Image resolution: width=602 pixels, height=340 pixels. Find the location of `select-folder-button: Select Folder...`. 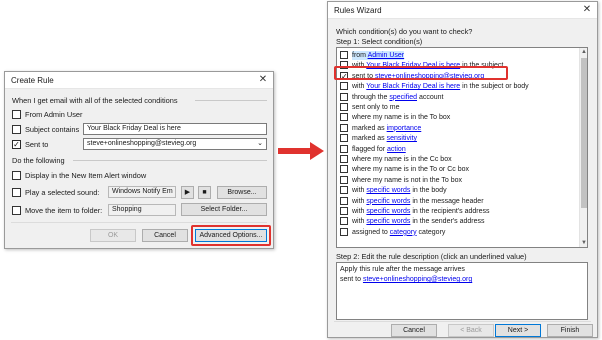

select-folder-button: Select Folder... is located at coordinates (224, 209).